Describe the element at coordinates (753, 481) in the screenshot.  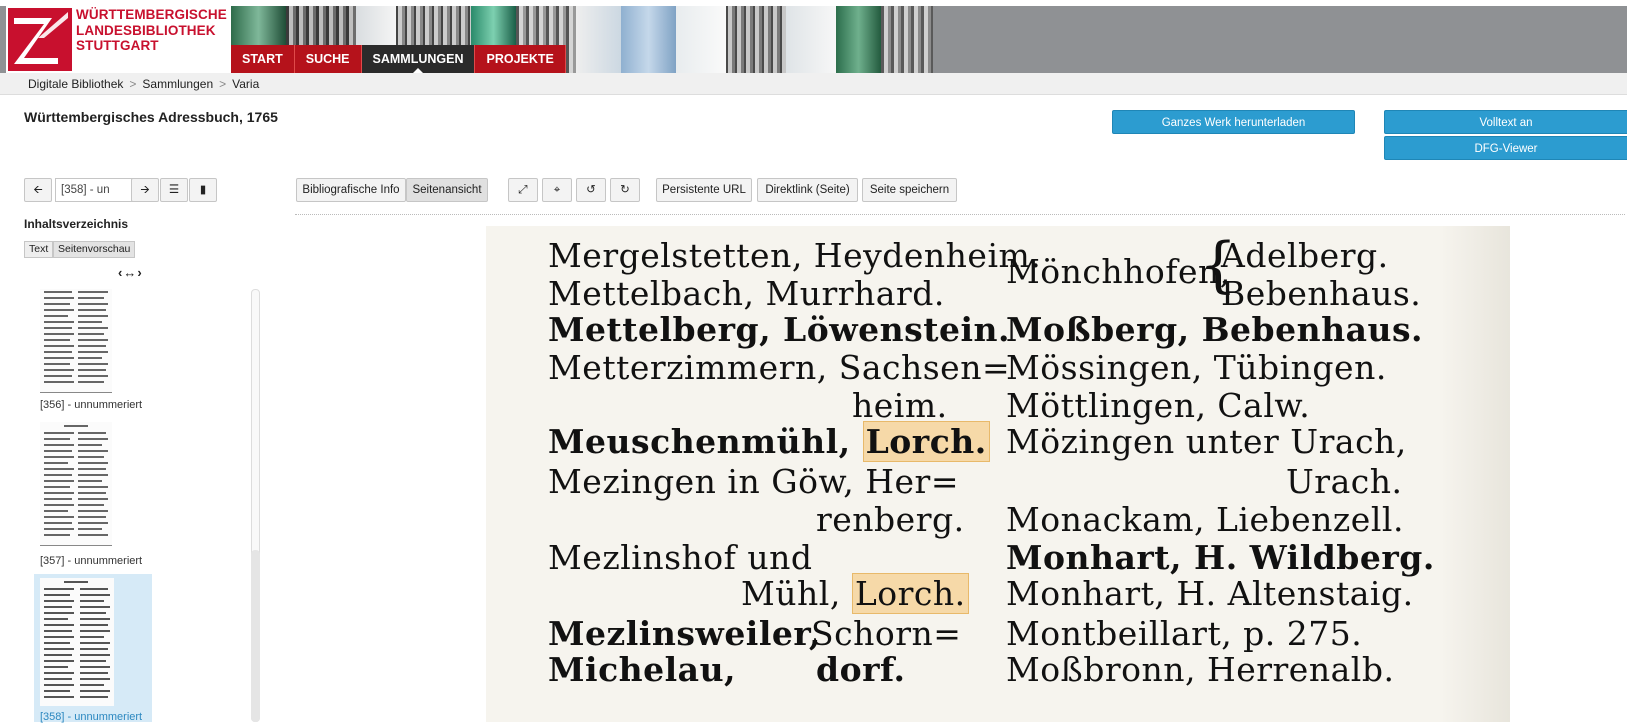
I see `text-line: Mezingen in Göw, Her=` at that location.